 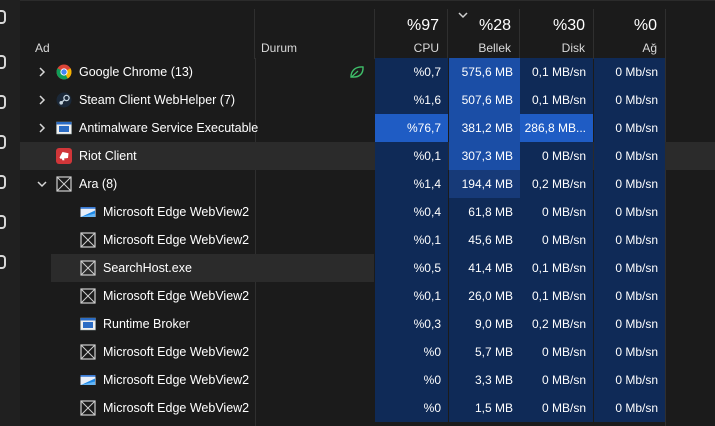 I want to click on process-name: SearchHost.exe, so click(x=147, y=268).